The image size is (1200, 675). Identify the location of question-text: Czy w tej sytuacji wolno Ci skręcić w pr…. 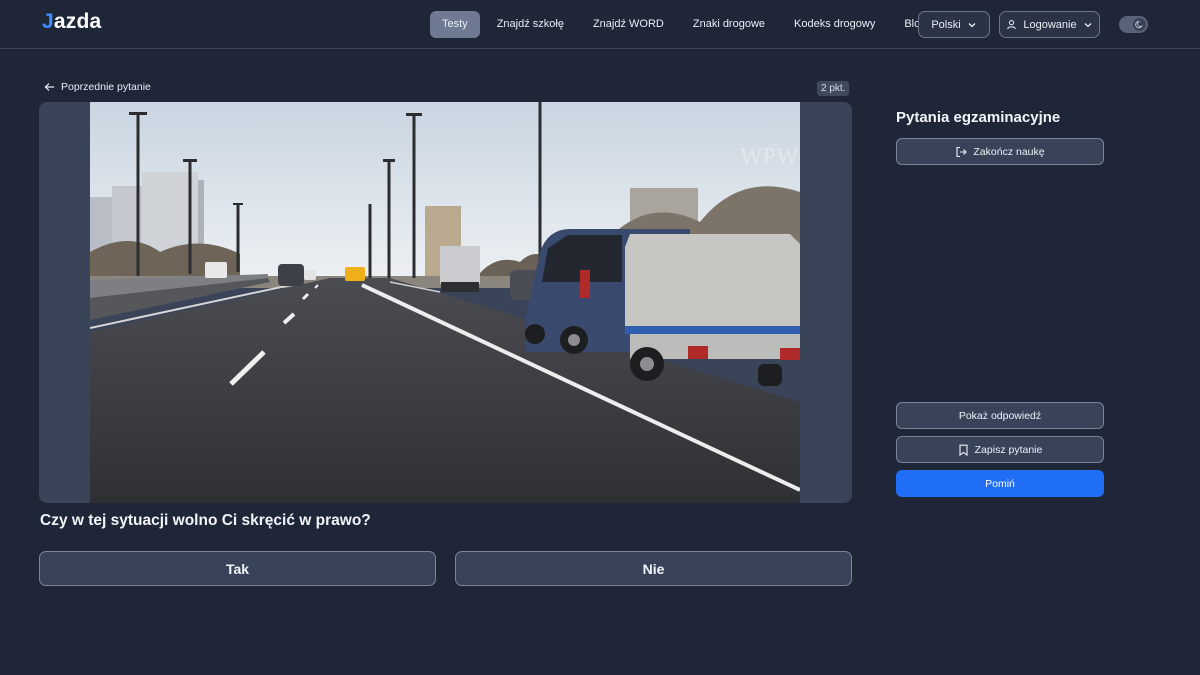
(205, 520).